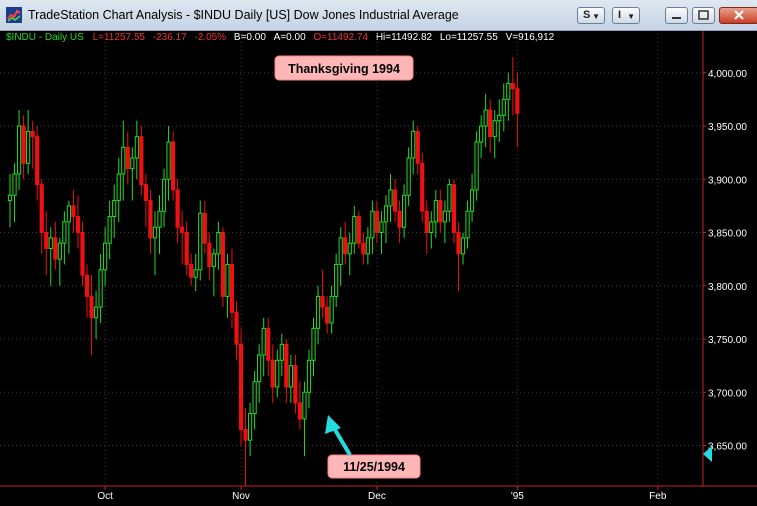 The image size is (757, 506). What do you see at coordinates (738, 15) in the screenshot?
I see `close-button` at bounding box center [738, 15].